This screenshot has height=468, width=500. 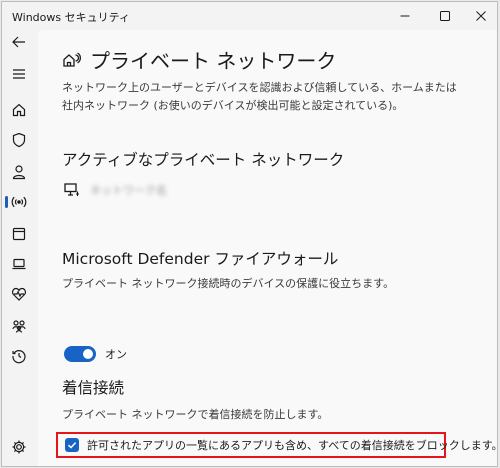 I want to click on navigation-rail, so click(x=19, y=248).